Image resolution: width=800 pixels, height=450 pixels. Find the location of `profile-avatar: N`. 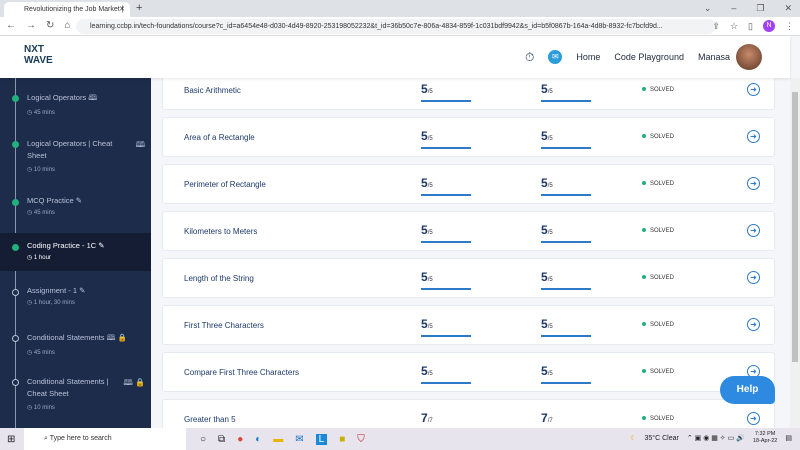

profile-avatar: N is located at coordinates (769, 26).